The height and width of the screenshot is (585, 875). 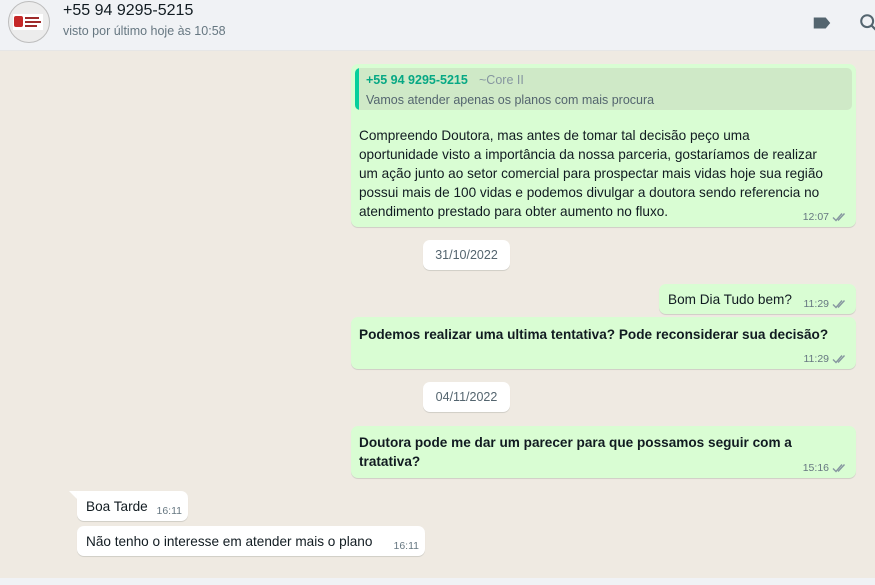 I want to click on quoted-author-name: ~Core II, so click(x=501, y=80).